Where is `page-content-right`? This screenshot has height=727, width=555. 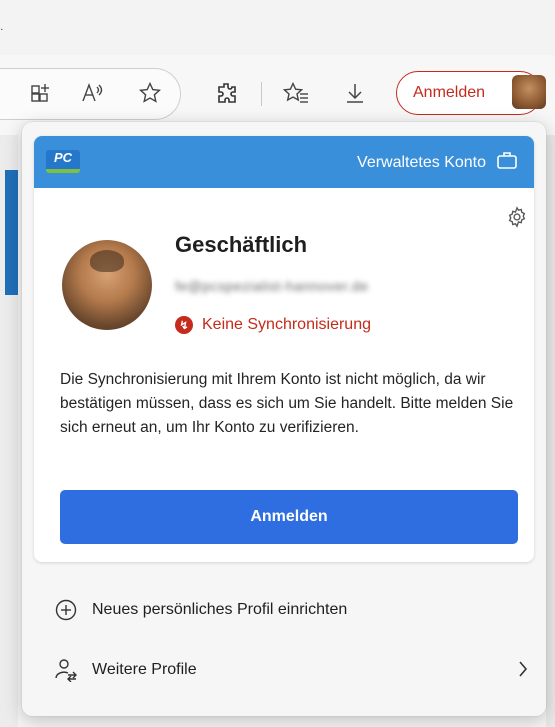
page-content-right is located at coordinates (550, 431).